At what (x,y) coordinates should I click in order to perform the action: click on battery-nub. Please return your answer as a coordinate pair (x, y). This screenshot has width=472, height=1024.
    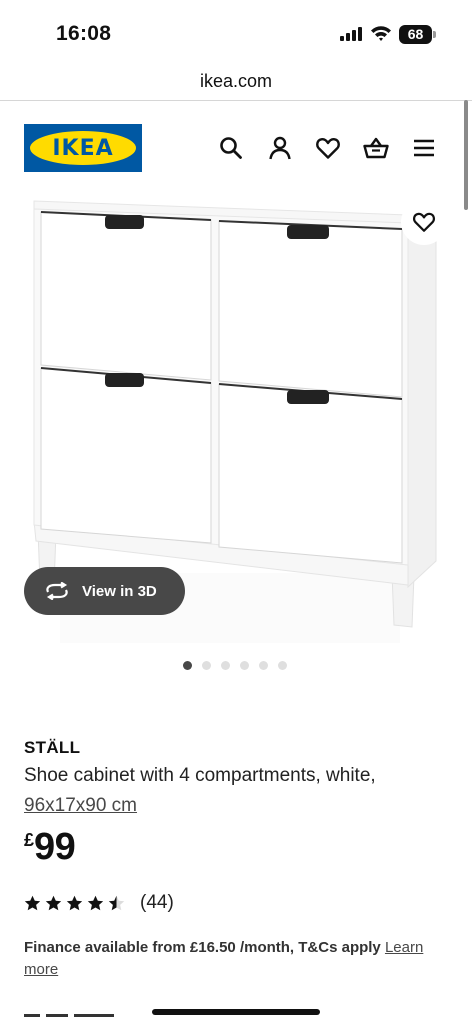
    Looking at the image, I should click on (434, 34).